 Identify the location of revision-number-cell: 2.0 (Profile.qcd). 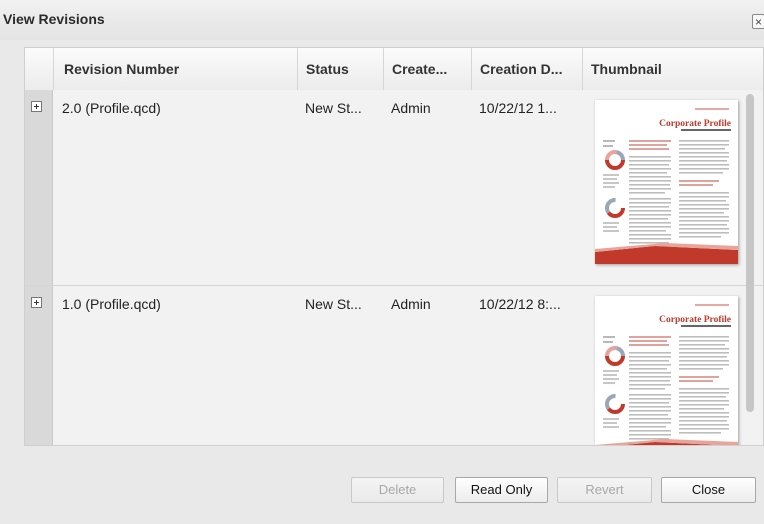
(111, 108).